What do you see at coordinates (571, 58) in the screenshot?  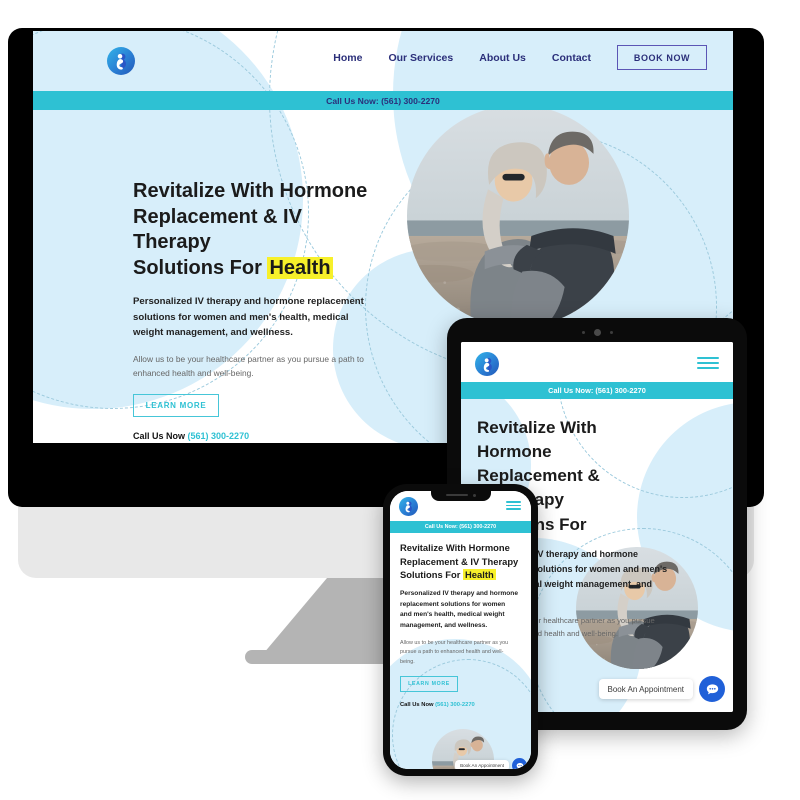 I see `nav-item-contact: Contact` at bounding box center [571, 58].